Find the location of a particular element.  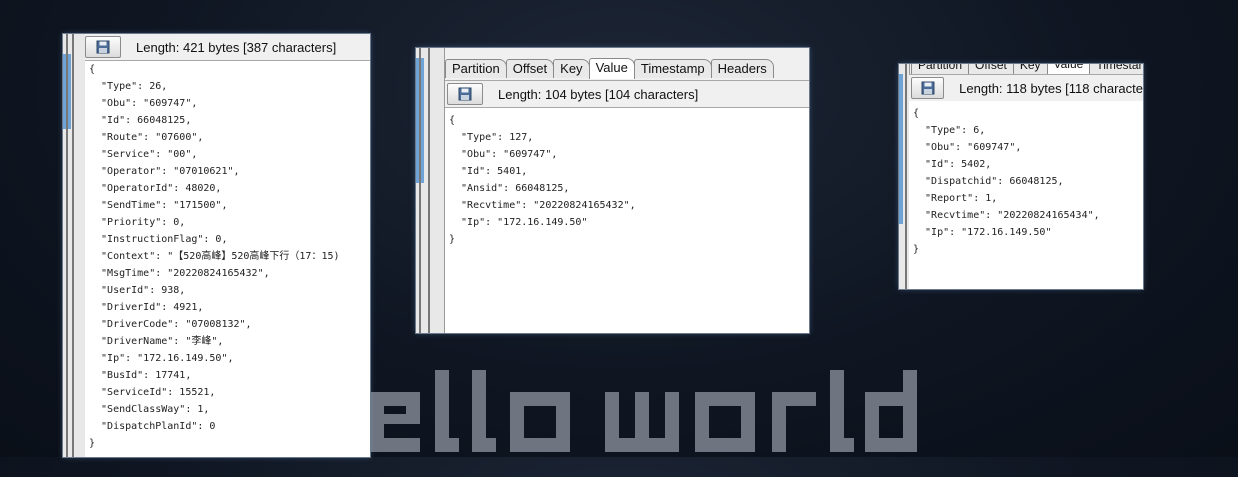

json-line: "Recvtime": "20220824165432", is located at coordinates (542, 205).